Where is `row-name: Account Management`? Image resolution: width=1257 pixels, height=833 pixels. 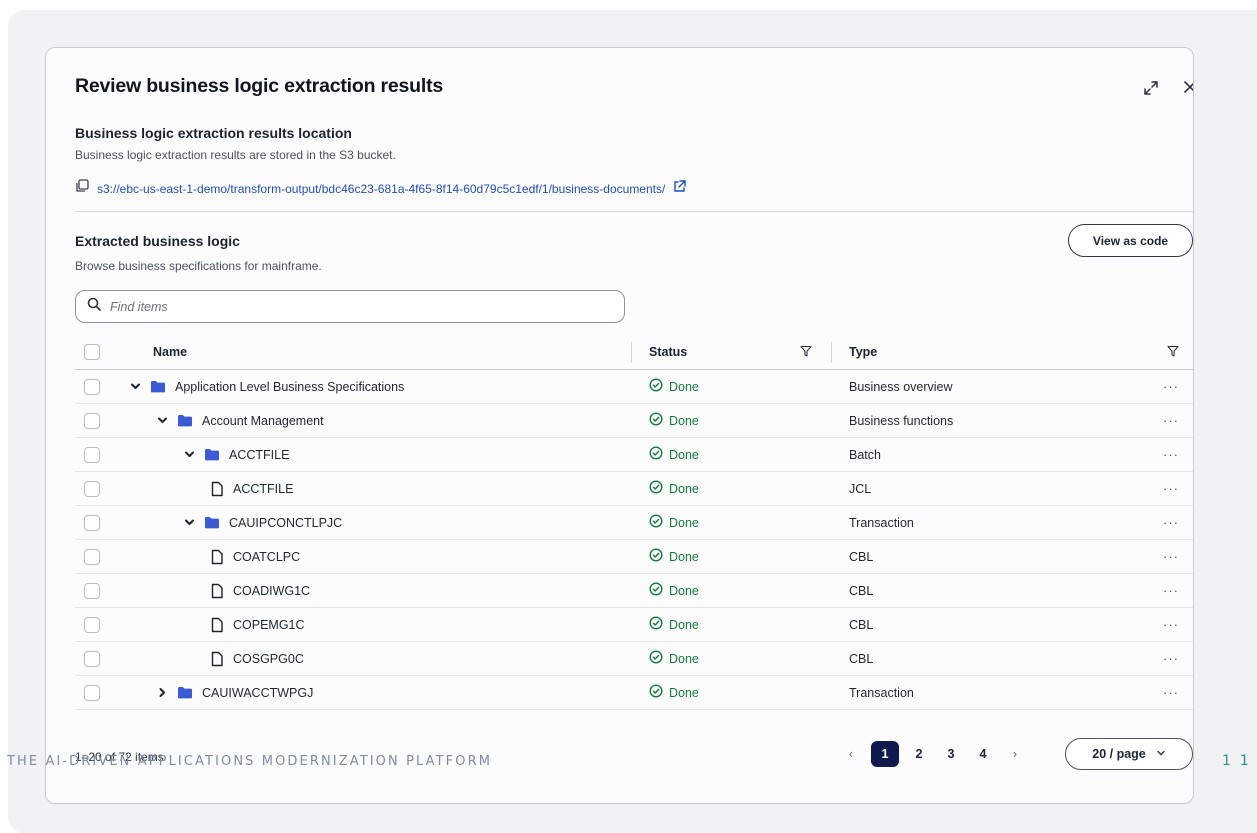 row-name: Account Management is located at coordinates (263, 421).